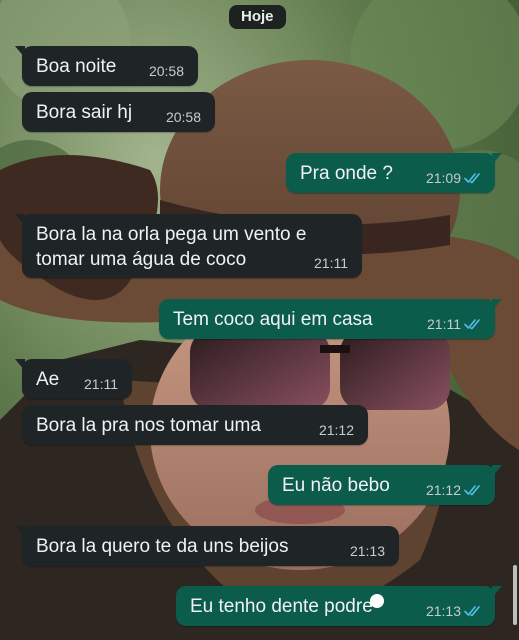 This screenshot has width=519, height=640. Describe the element at coordinates (394, 173) in the screenshot. I see `message-bubble-outgoing: Pra onde ? 21:09` at that location.